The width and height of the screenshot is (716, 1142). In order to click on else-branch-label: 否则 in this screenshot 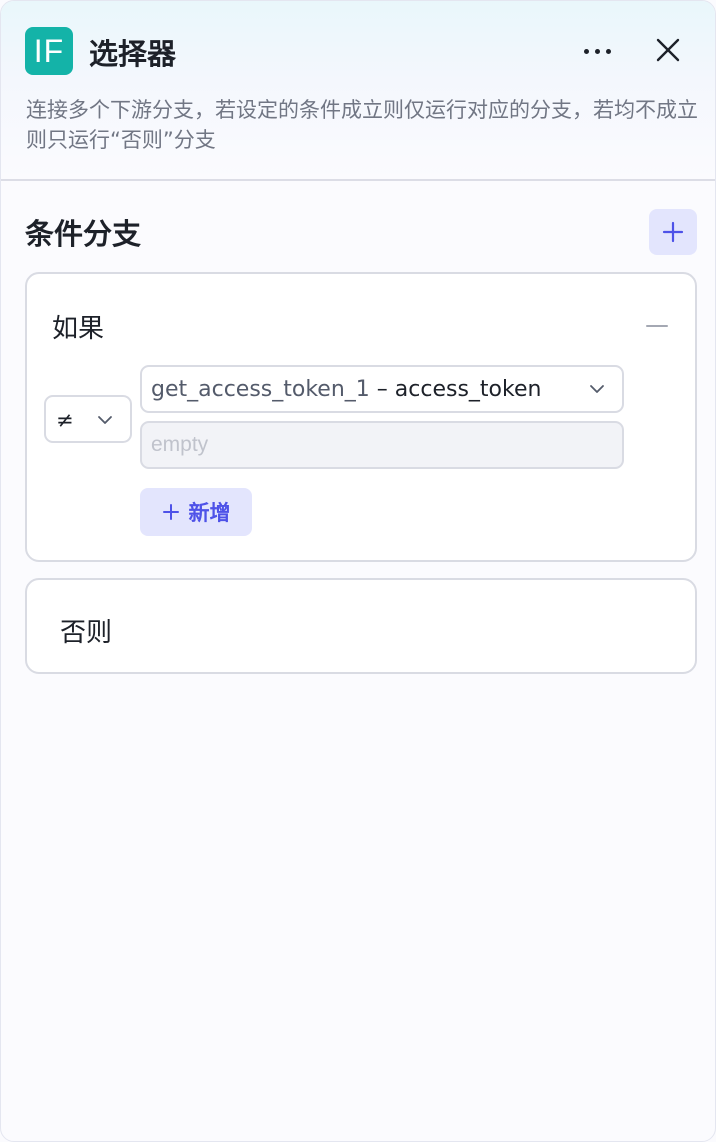, I will do `click(86, 633)`.